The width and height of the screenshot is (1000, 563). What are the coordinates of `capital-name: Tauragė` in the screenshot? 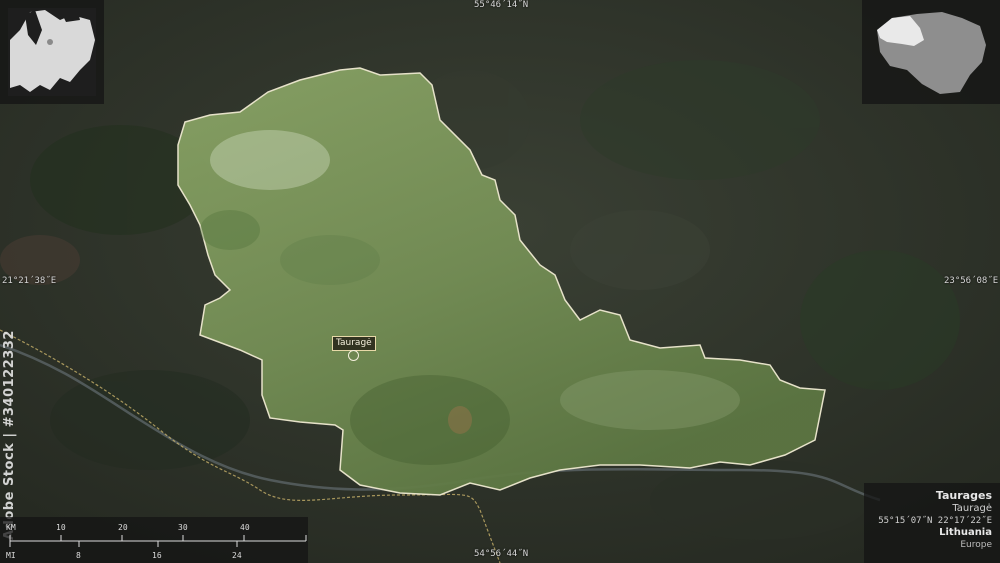 It's located at (972, 508).